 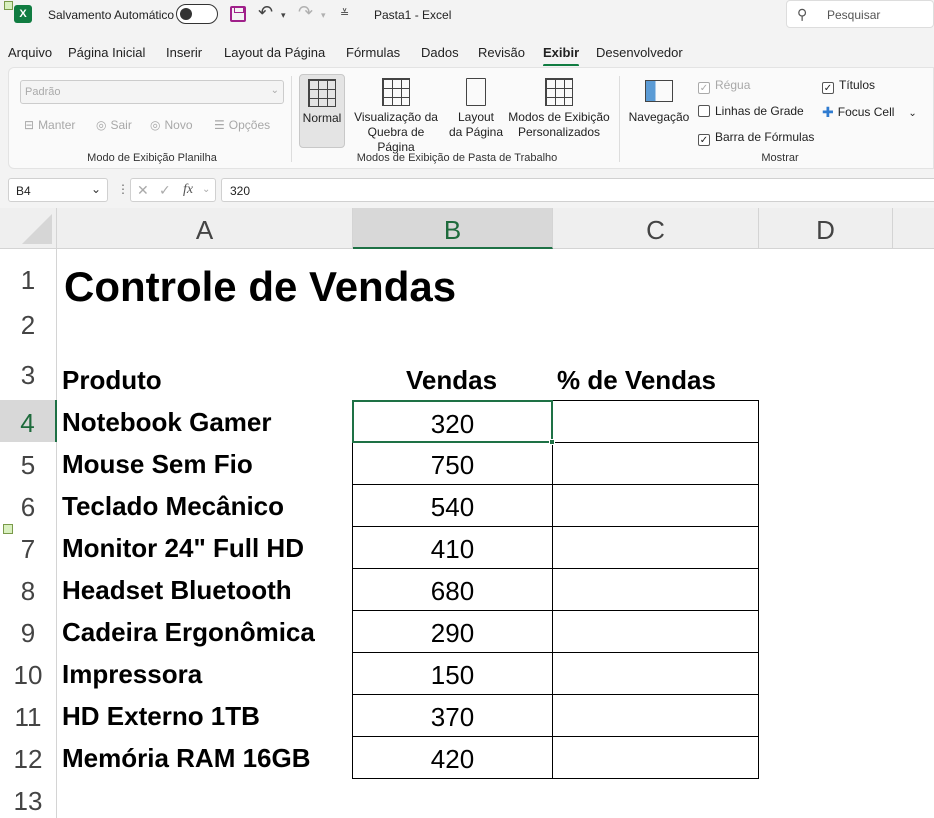 What do you see at coordinates (49, 125) in the screenshot?
I see `keep-button: ⊟ Manter` at bounding box center [49, 125].